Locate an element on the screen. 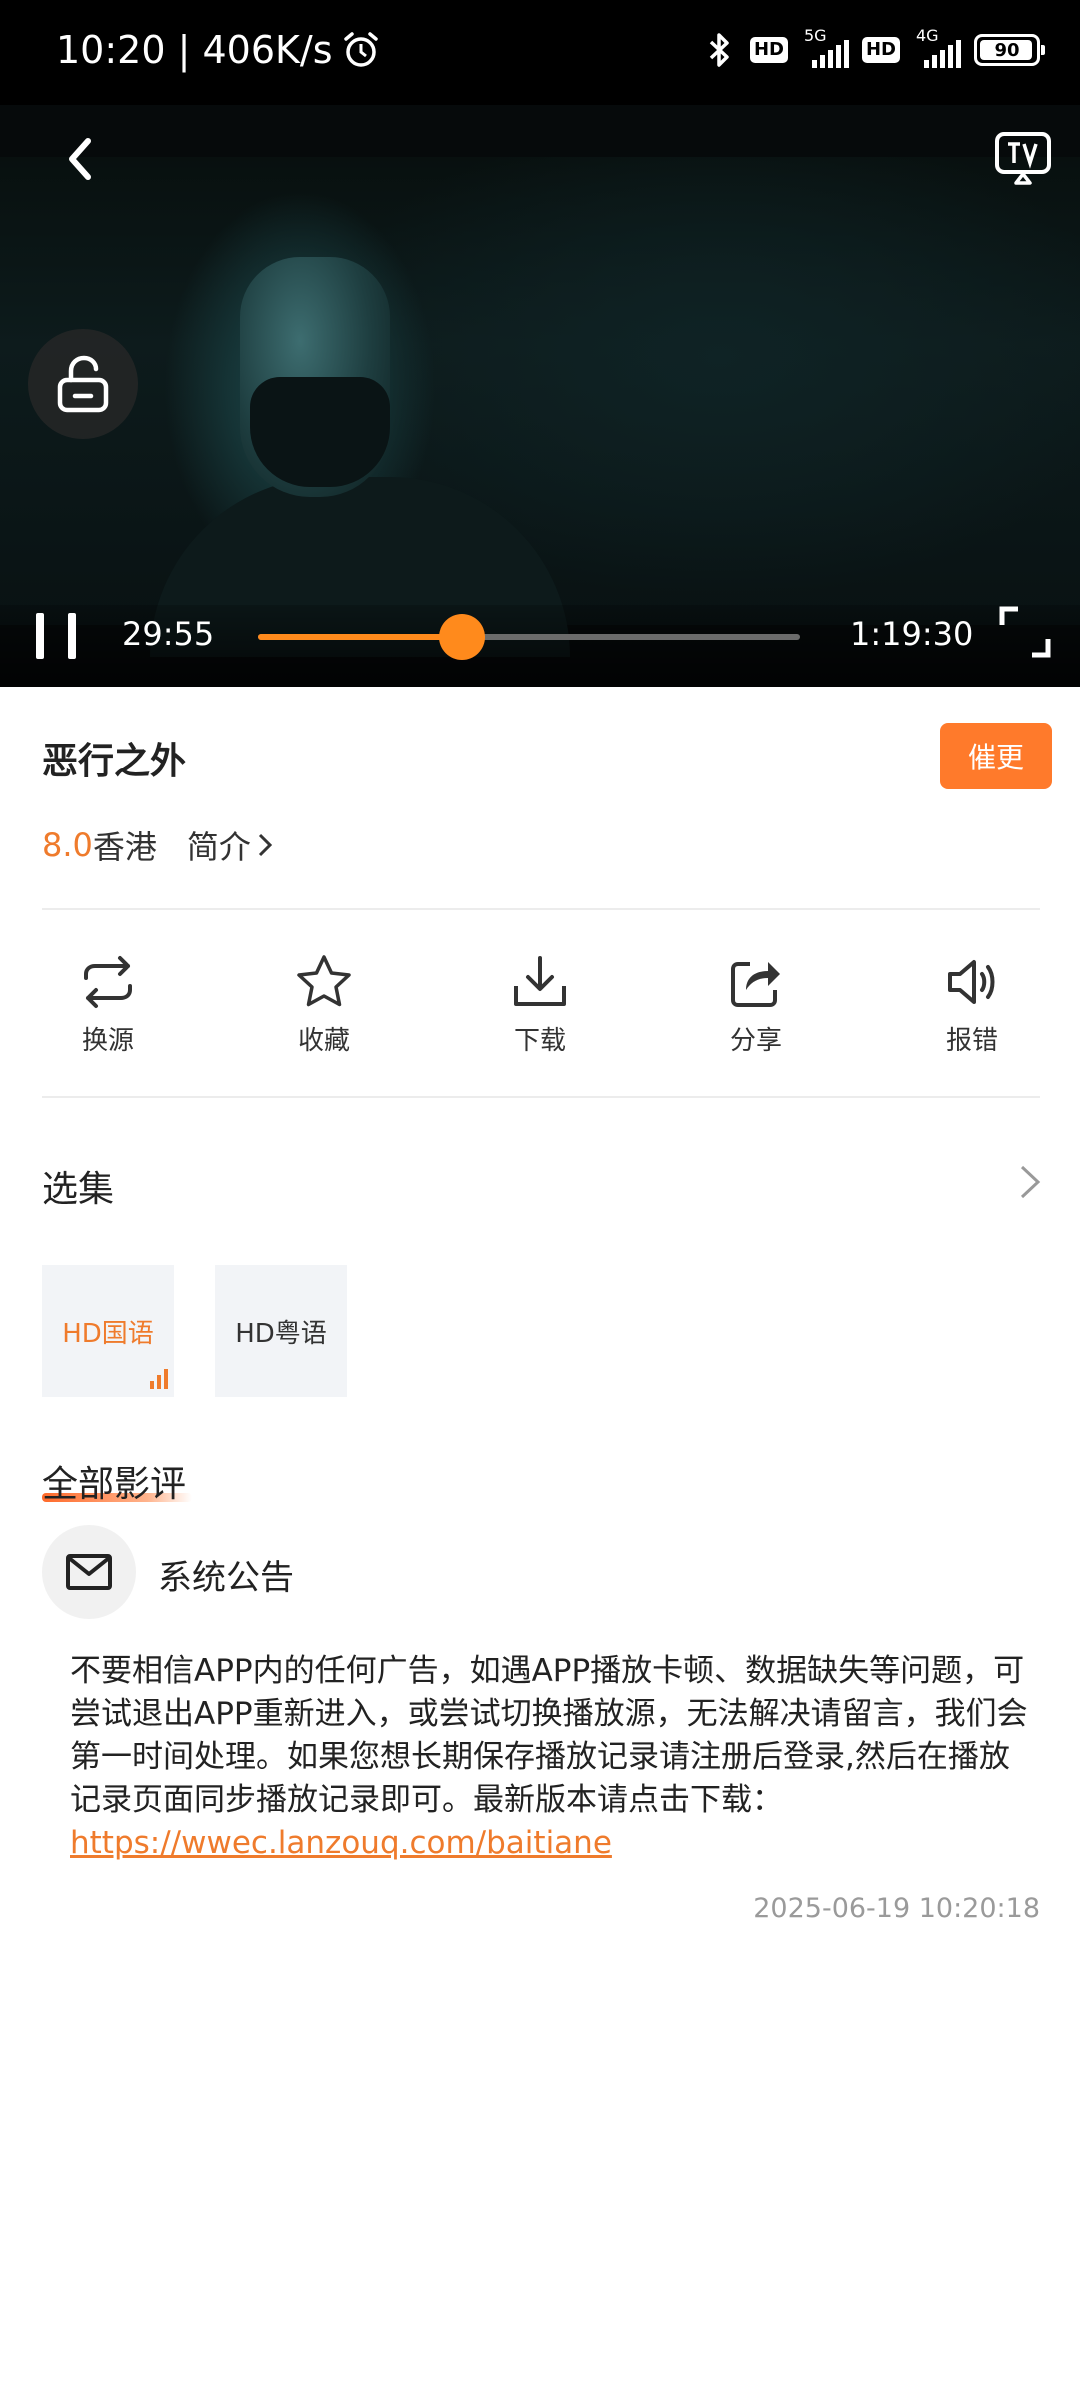 The height and width of the screenshot is (2400, 1080). status-bar: 10:20 | 406K/s HD 5G HD 4G 90 is located at coordinates (540, 52).